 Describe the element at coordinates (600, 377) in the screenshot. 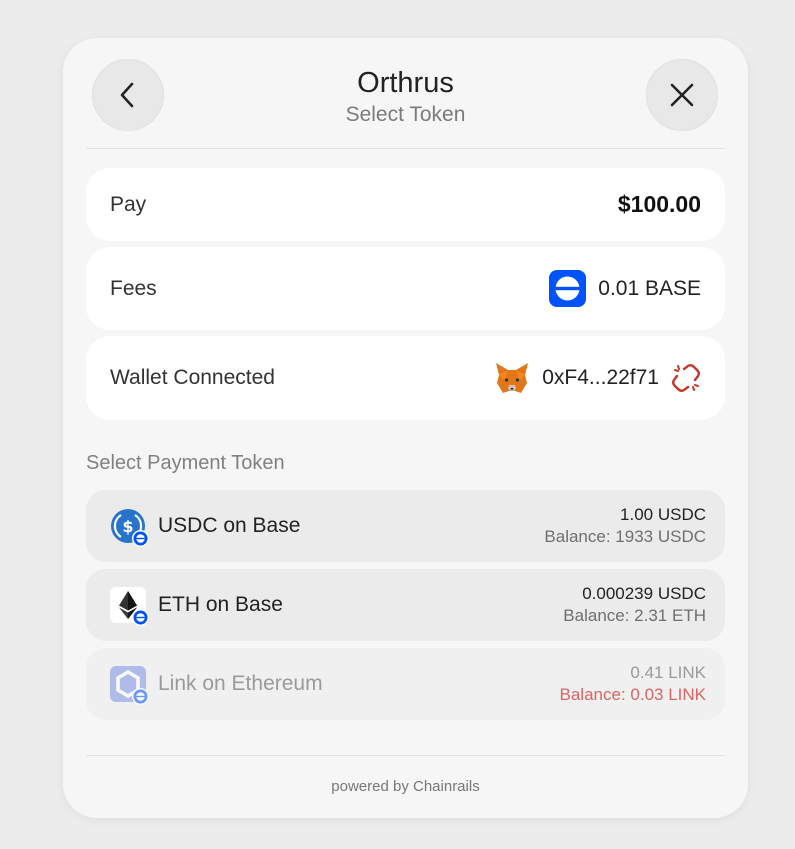

I see `wallet-address: 0xF4...22f71` at that location.